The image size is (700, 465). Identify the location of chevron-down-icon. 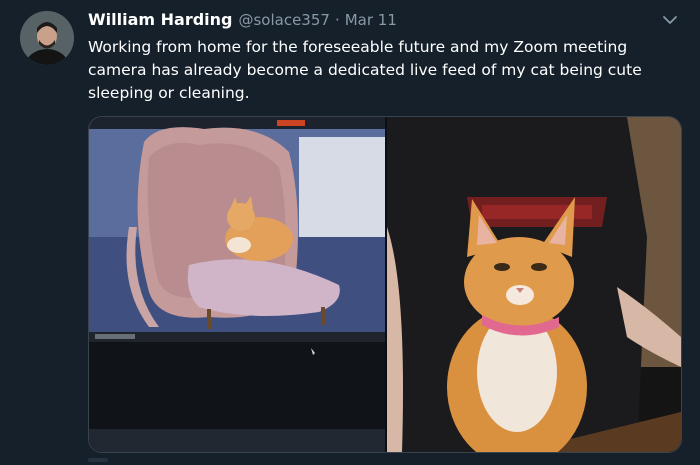
(670, 20).